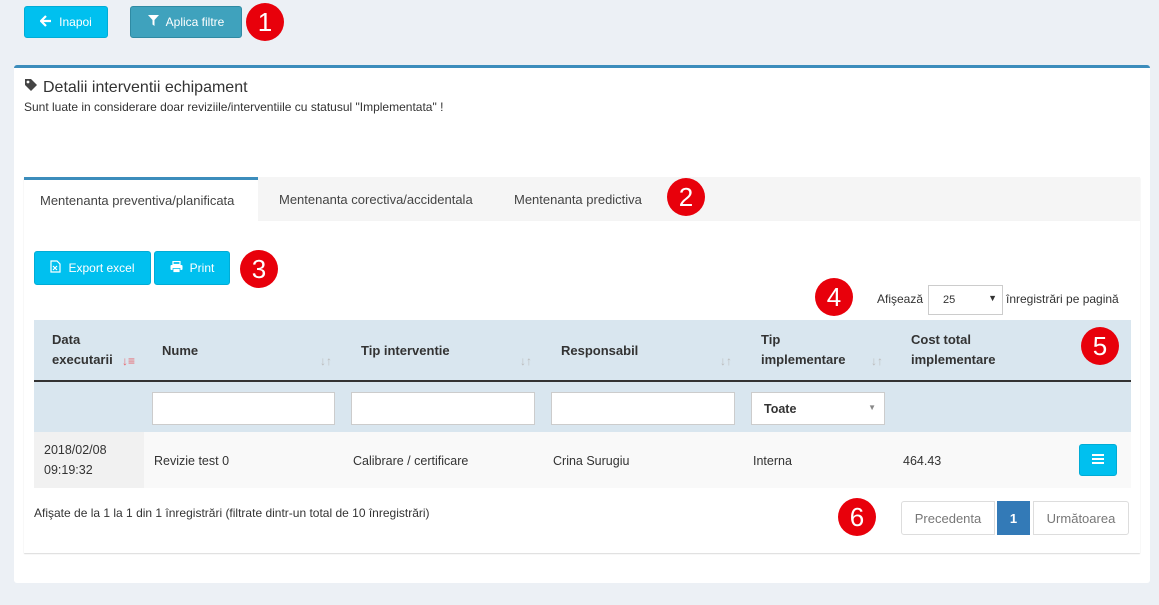 Image resolution: width=1159 pixels, height=605 pixels. What do you see at coordinates (45, 22) in the screenshot?
I see `arrow-left-icon` at bounding box center [45, 22].